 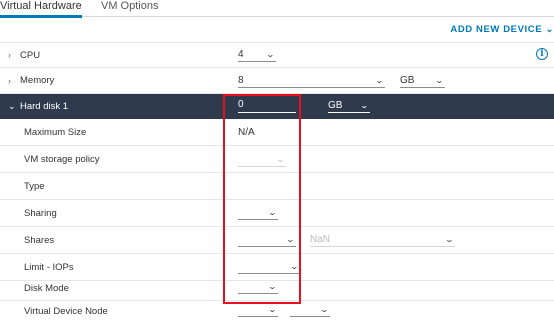 What do you see at coordinates (542, 54) in the screenshot?
I see `info-icon: i` at bounding box center [542, 54].